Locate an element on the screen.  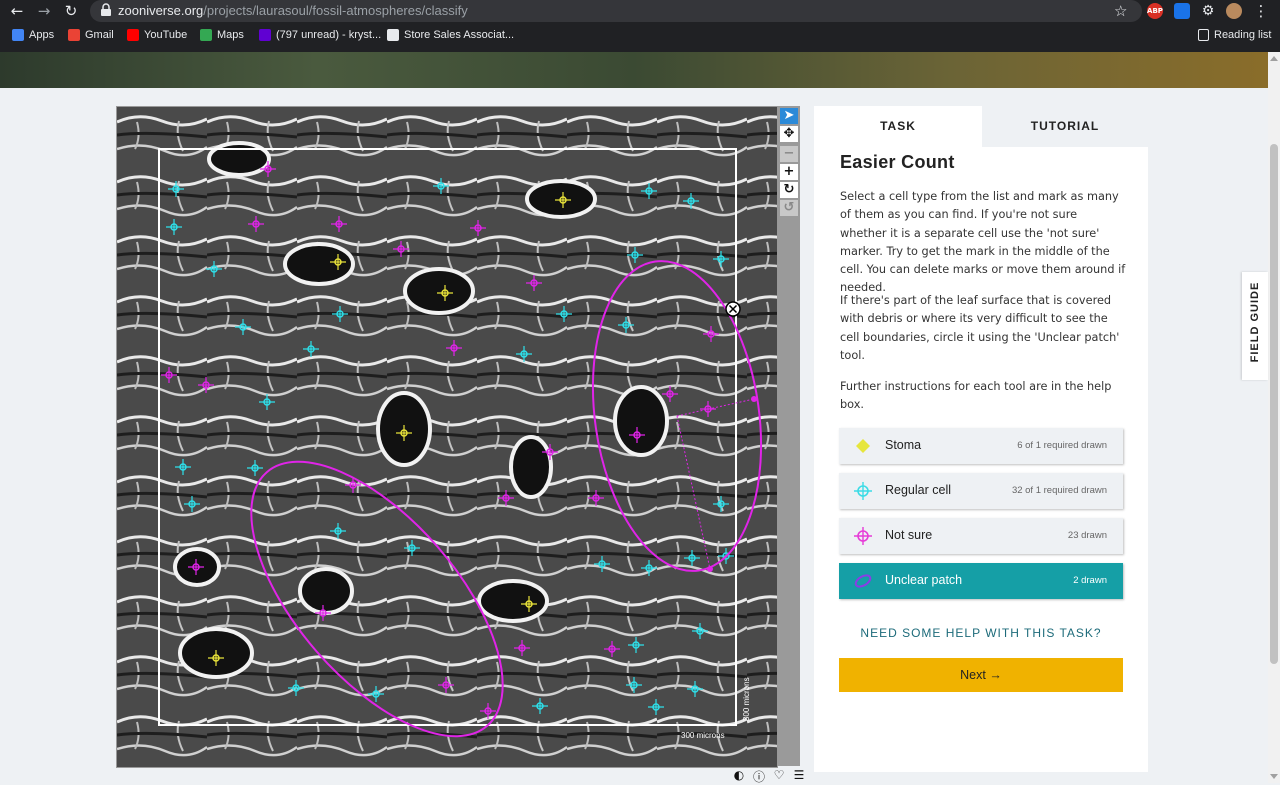
scroll-down-icon is located at coordinates (1274, 776).